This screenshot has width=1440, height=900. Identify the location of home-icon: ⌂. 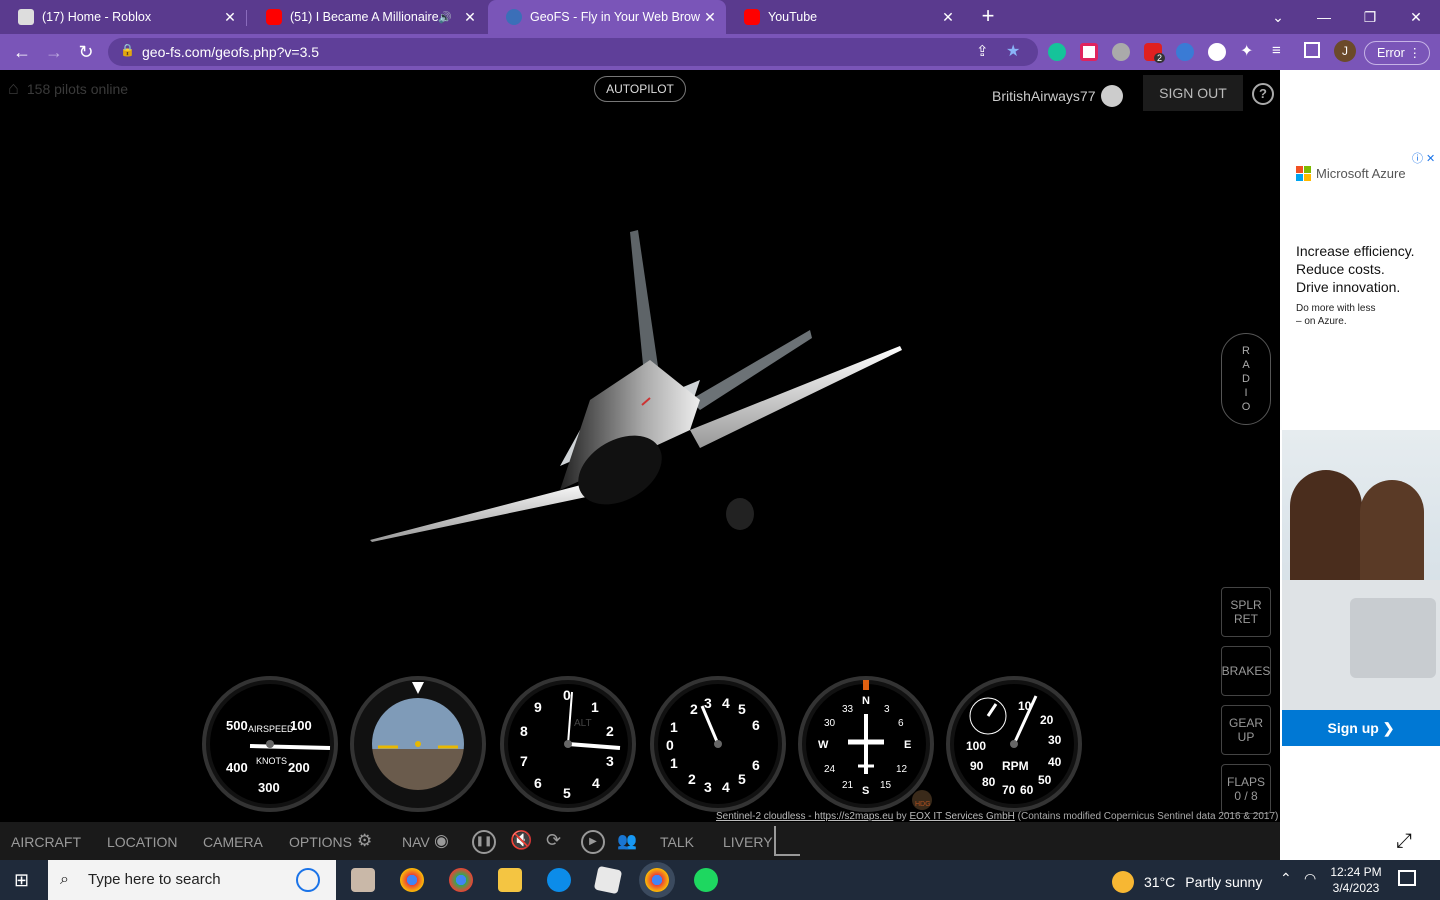
(13, 88).